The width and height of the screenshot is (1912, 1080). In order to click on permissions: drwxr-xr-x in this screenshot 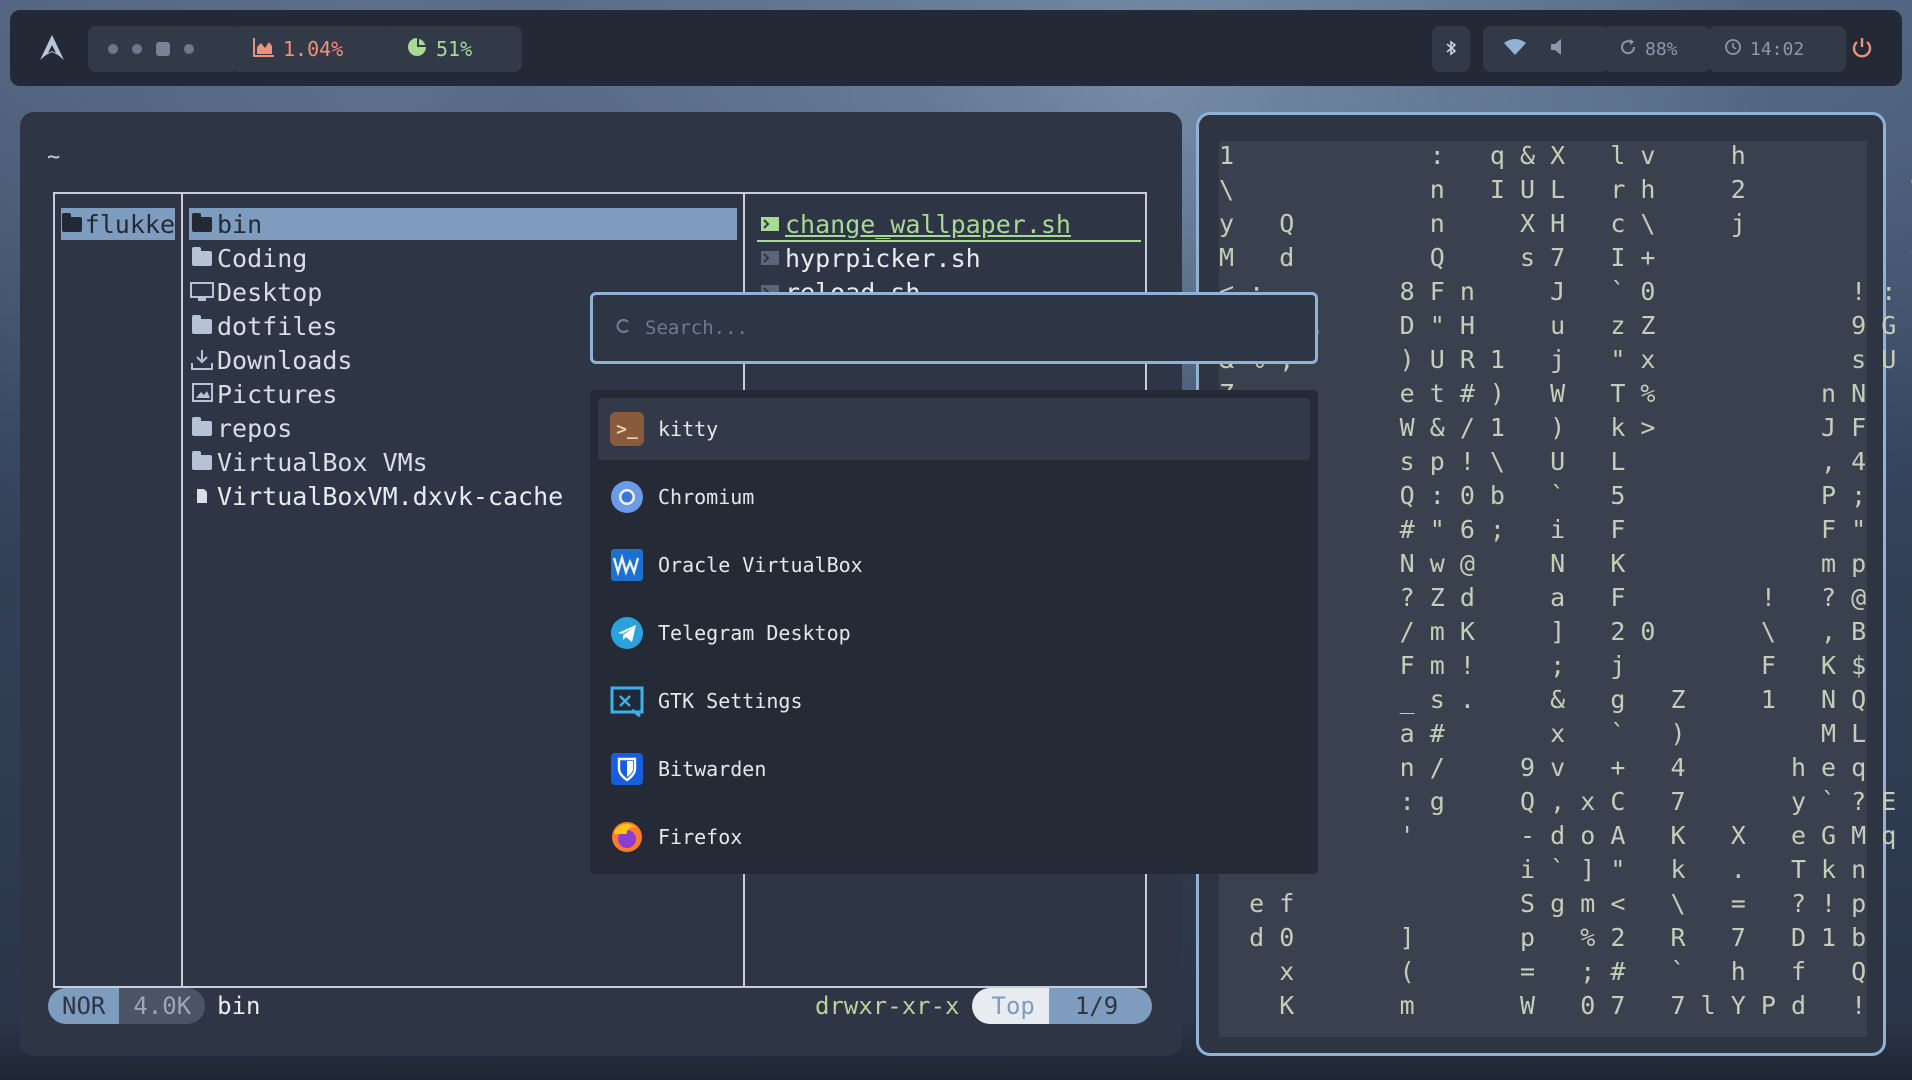, I will do `click(887, 1006)`.